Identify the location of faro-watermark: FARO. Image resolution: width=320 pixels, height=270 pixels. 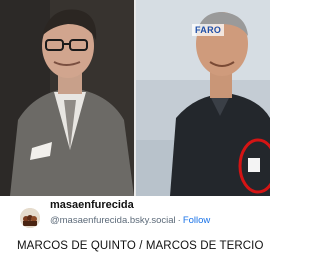
(208, 30).